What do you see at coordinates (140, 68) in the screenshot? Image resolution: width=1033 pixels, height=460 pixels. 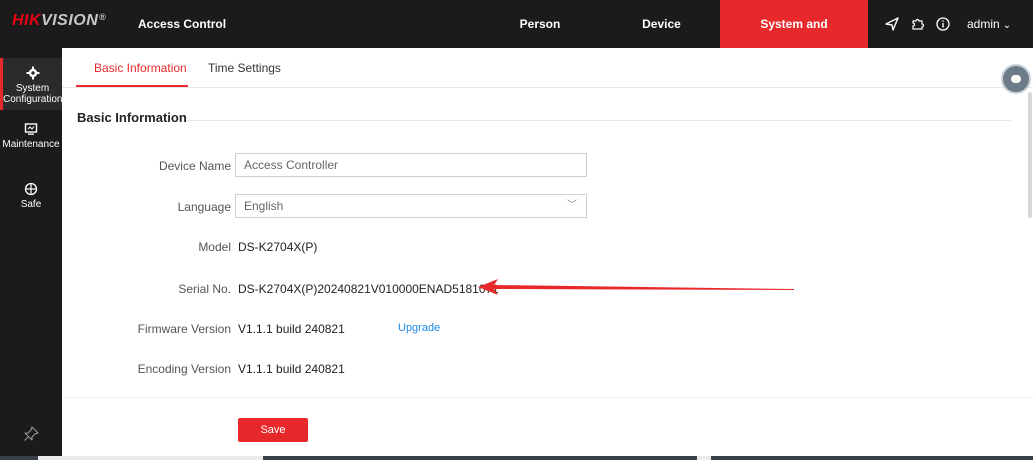 I see `tab-basic-information: Basic Information` at bounding box center [140, 68].